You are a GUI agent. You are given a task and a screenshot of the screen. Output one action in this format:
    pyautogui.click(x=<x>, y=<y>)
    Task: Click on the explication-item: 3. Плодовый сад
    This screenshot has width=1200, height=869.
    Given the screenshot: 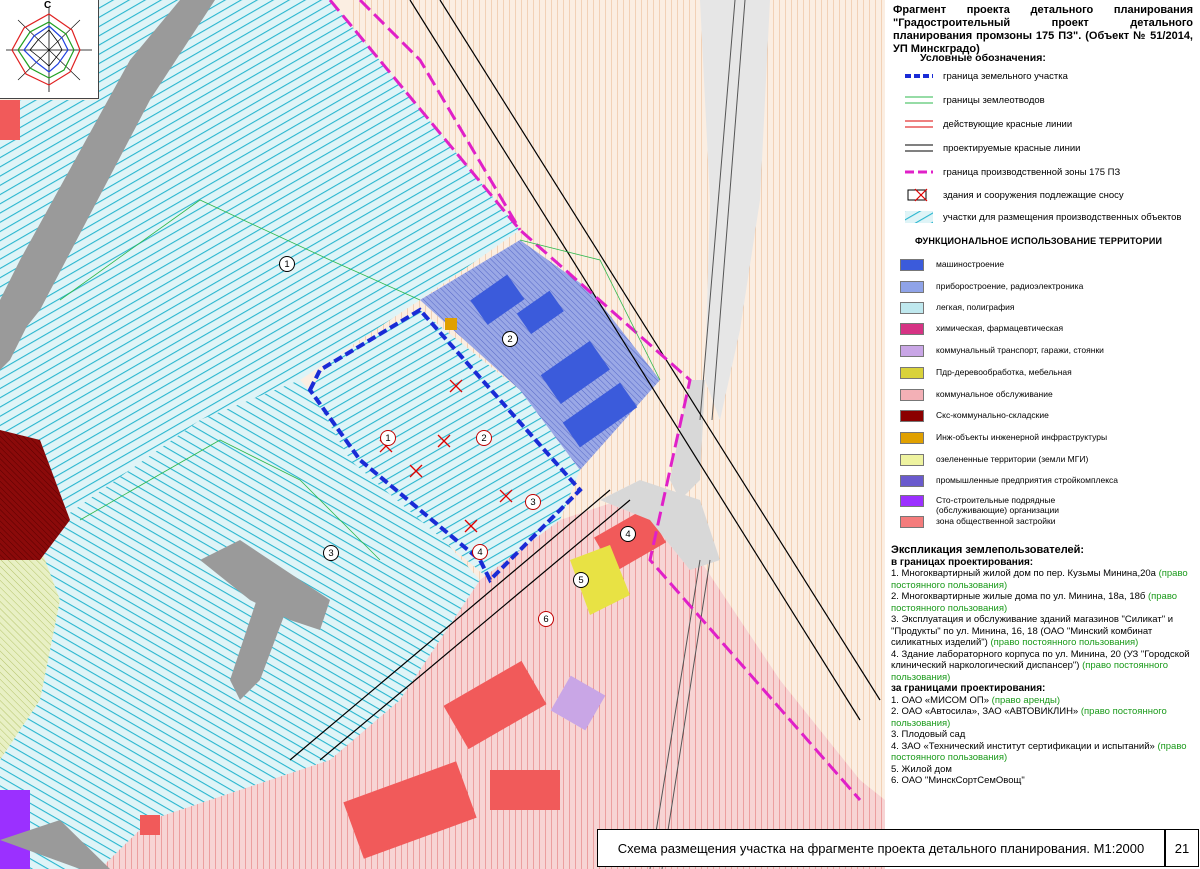 What is the action you would take?
    pyautogui.click(x=928, y=734)
    